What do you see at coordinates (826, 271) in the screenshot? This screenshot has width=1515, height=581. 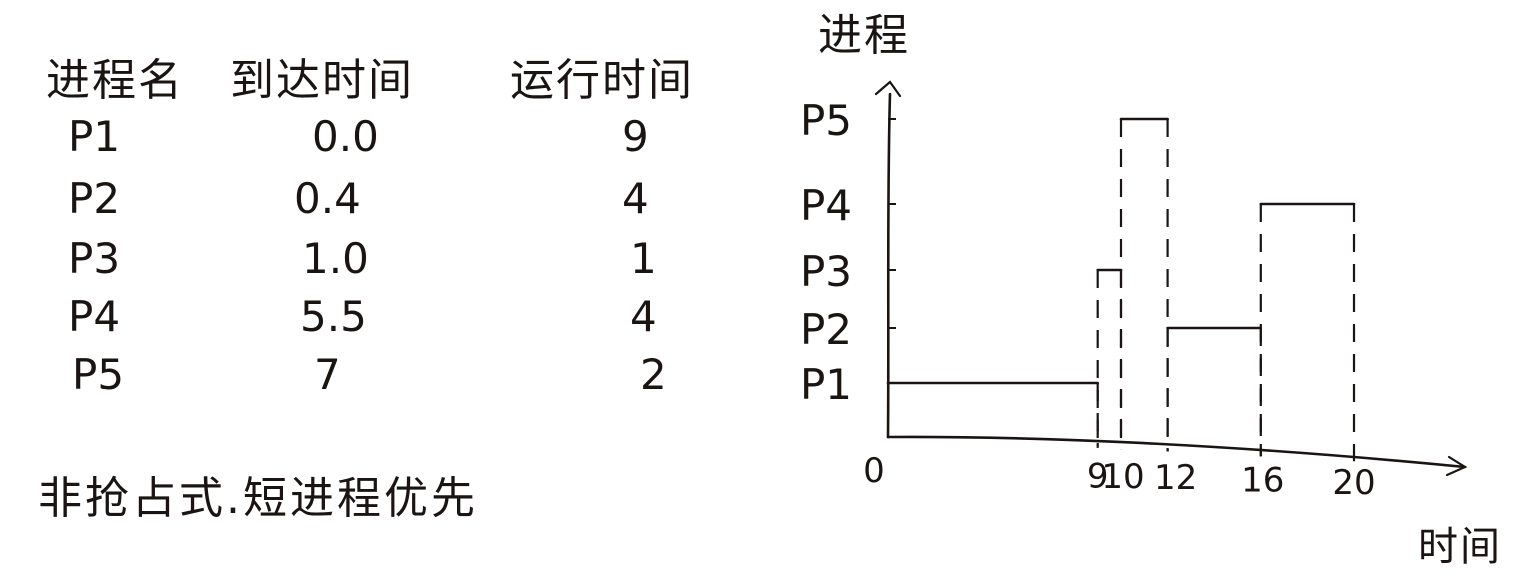 I see `y-tick-label: P3` at bounding box center [826, 271].